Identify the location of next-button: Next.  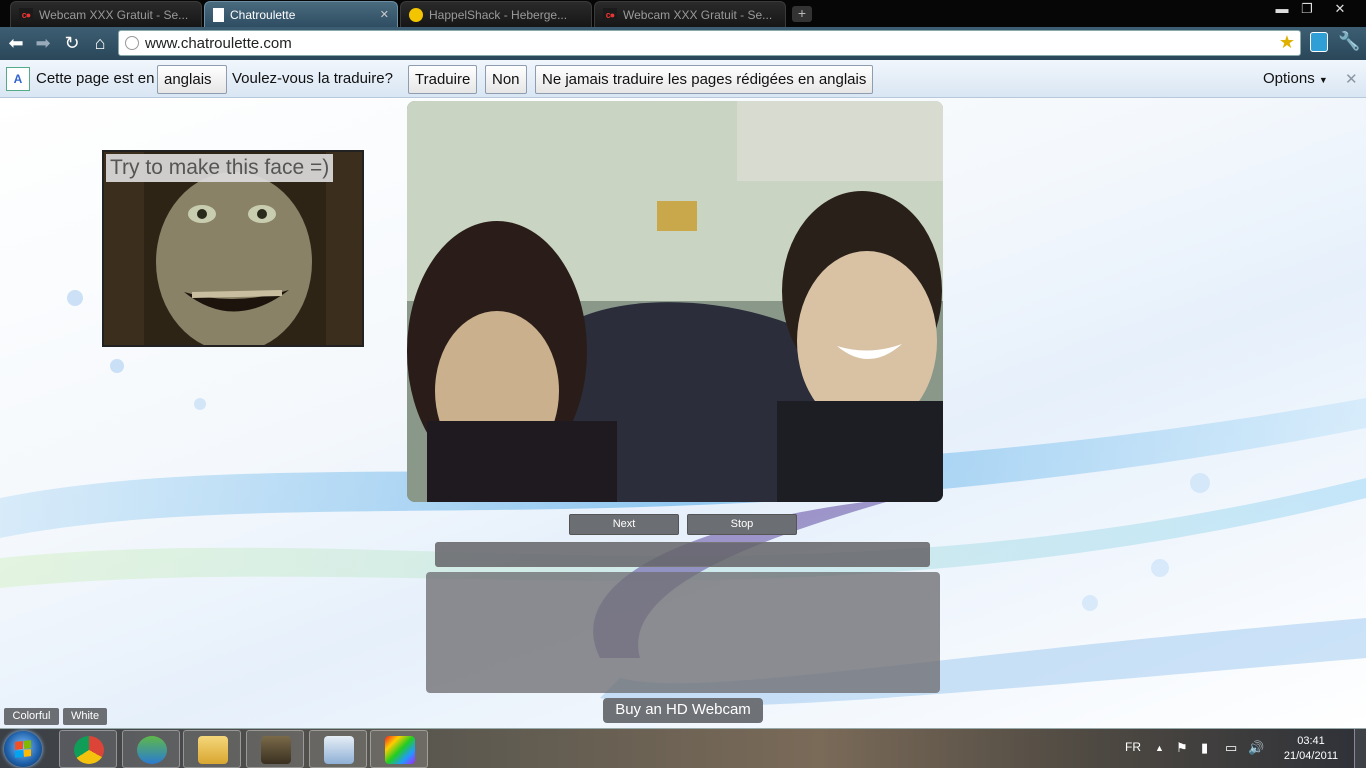
(624, 524).